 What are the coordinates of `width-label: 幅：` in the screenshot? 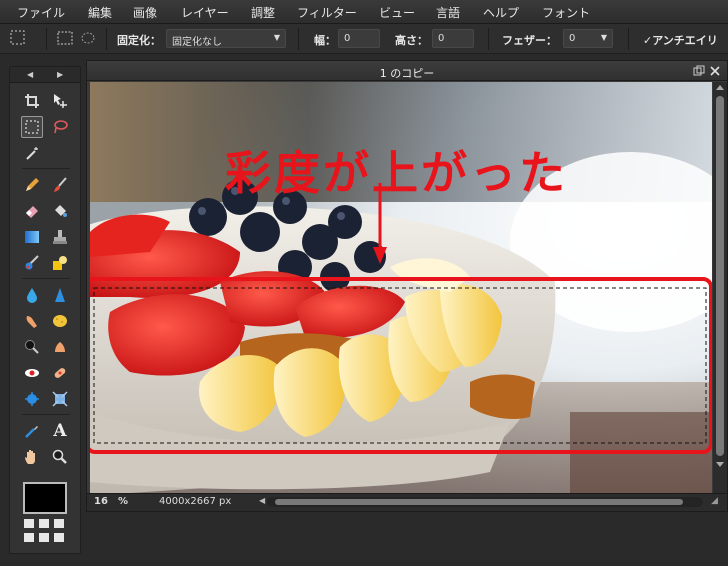 It's located at (325, 40).